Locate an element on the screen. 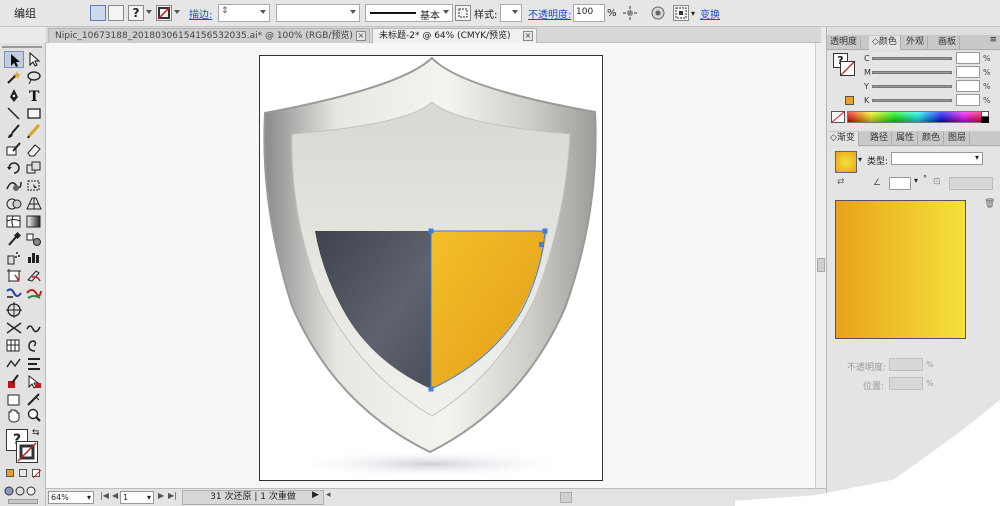  global-edit-icon is located at coordinates (658, 13).